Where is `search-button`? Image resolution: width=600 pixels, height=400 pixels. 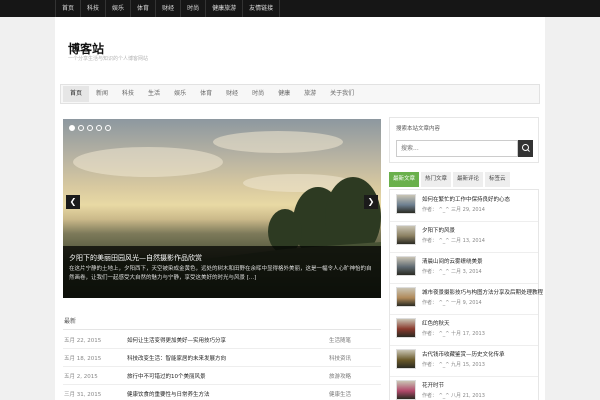 search-button is located at coordinates (525, 148).